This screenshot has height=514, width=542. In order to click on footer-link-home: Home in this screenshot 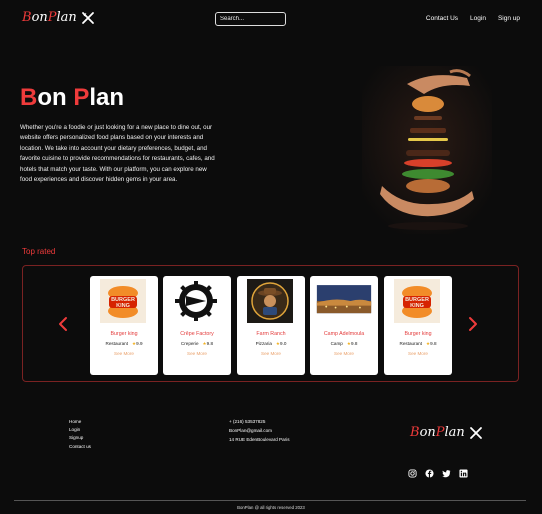, I will do `click(80, 422)`.